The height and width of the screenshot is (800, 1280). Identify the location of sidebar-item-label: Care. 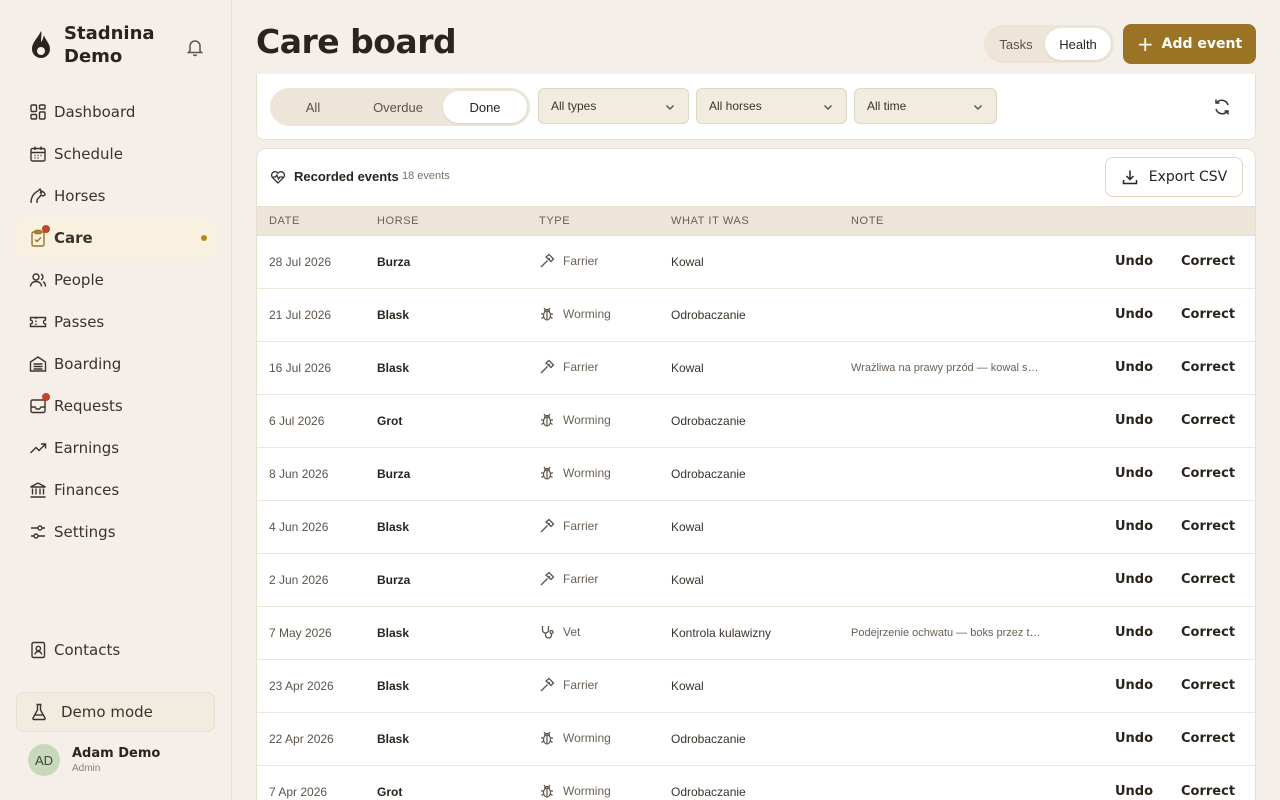
(73, 238).